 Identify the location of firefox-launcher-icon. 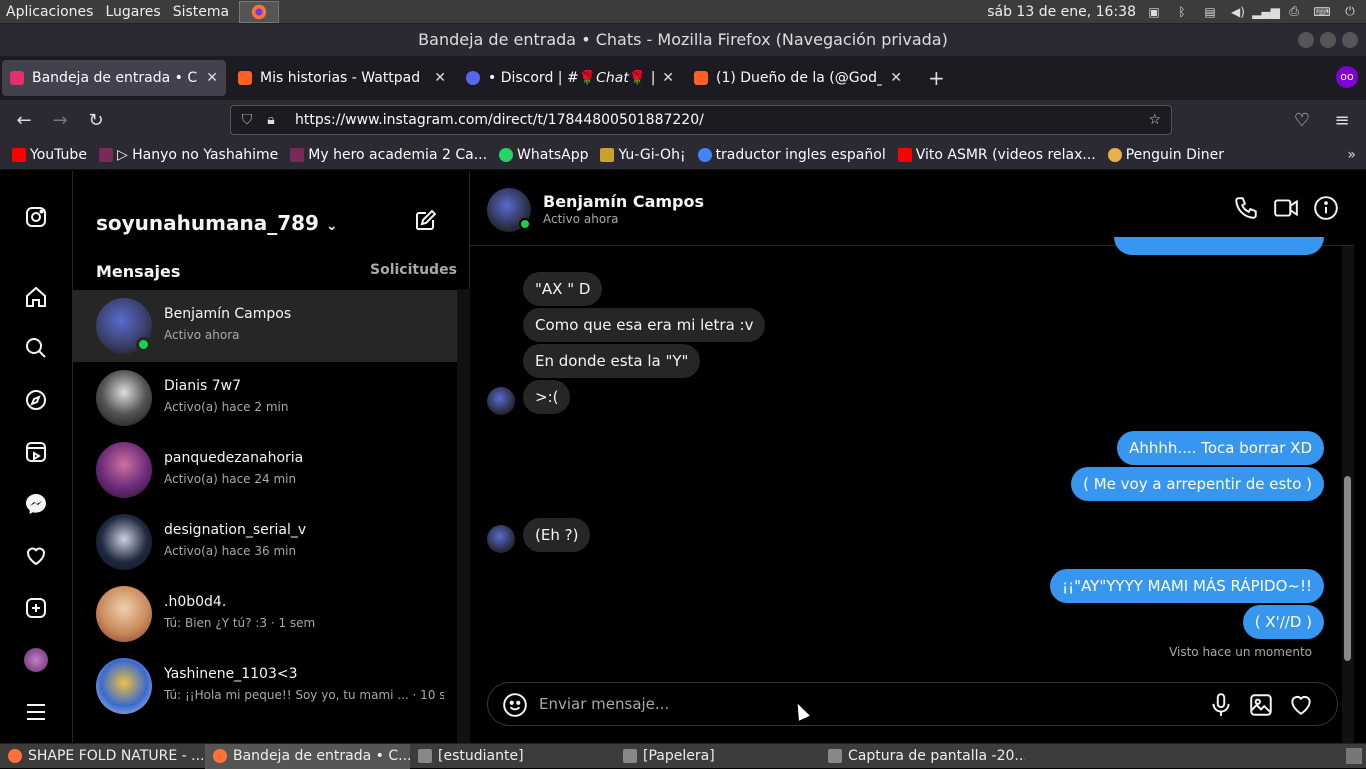
(259, 11).